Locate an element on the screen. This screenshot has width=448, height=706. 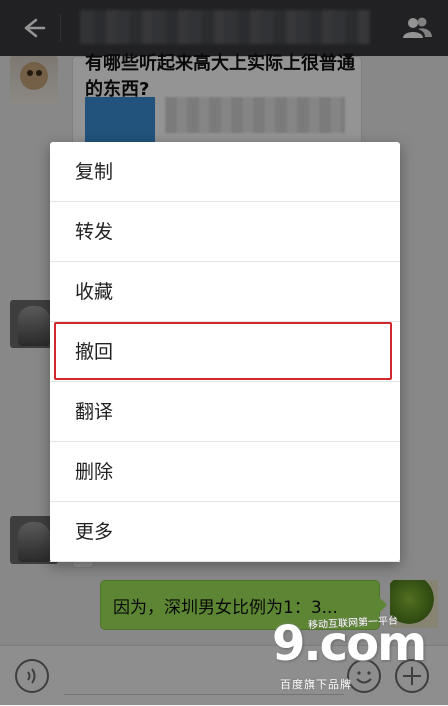
menu-item-label: 删除 is located at coordinates (94, 472).